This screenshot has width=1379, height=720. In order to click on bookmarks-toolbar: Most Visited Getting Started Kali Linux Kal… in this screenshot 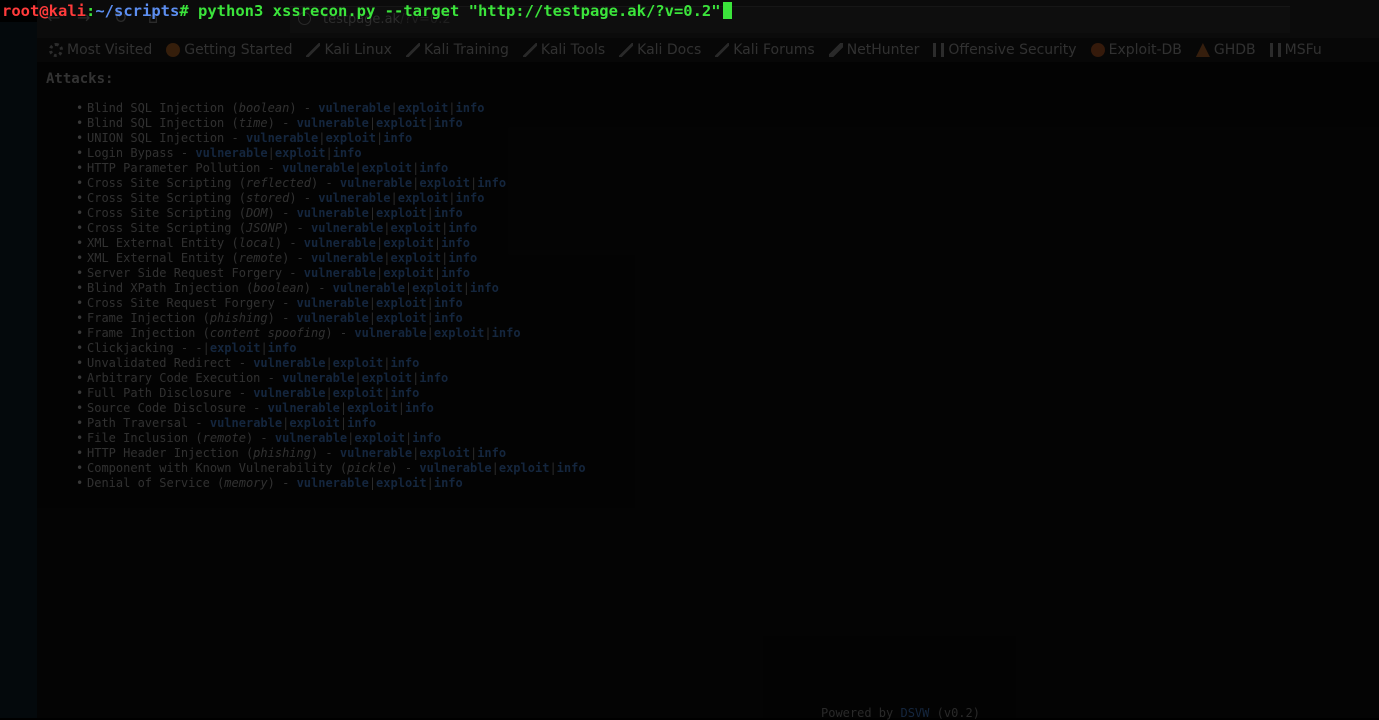, I will do `click(708, 50)`.